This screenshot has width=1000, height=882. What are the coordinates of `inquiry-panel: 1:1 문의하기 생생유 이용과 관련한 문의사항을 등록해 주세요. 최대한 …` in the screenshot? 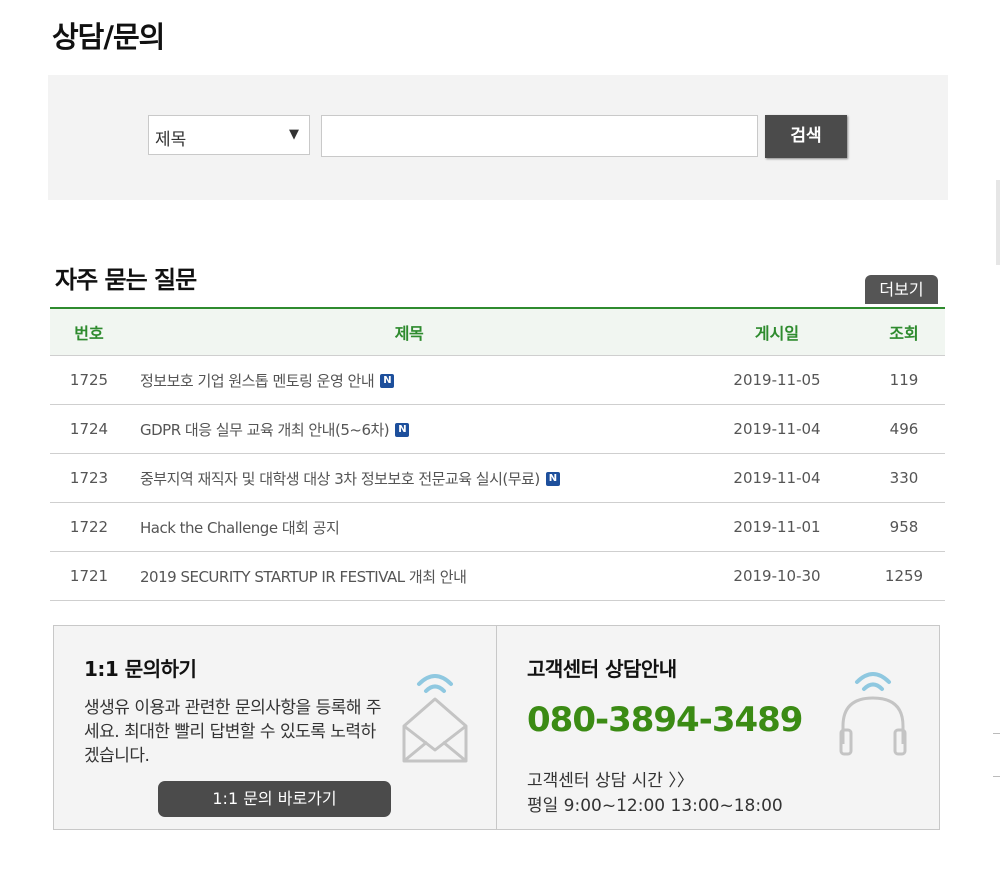 It's located at (275, 727).